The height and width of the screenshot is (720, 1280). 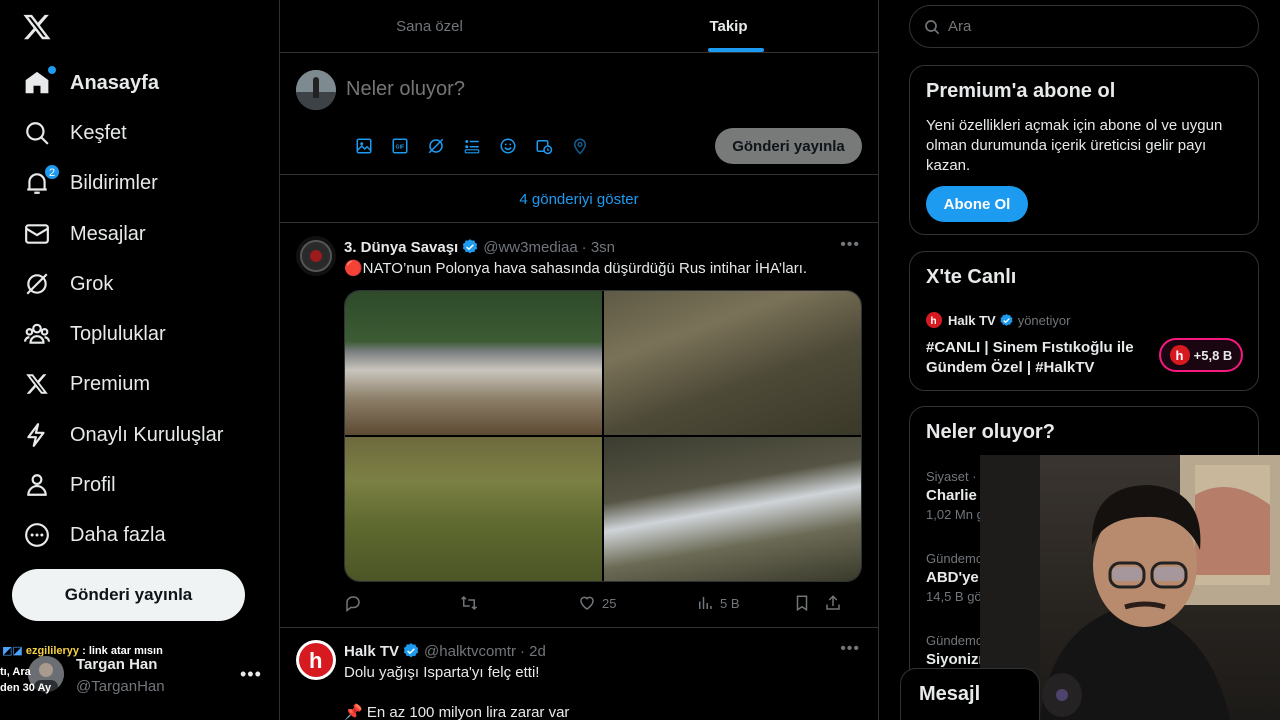 I want to click on person-icon, so click(x=37, y=485).